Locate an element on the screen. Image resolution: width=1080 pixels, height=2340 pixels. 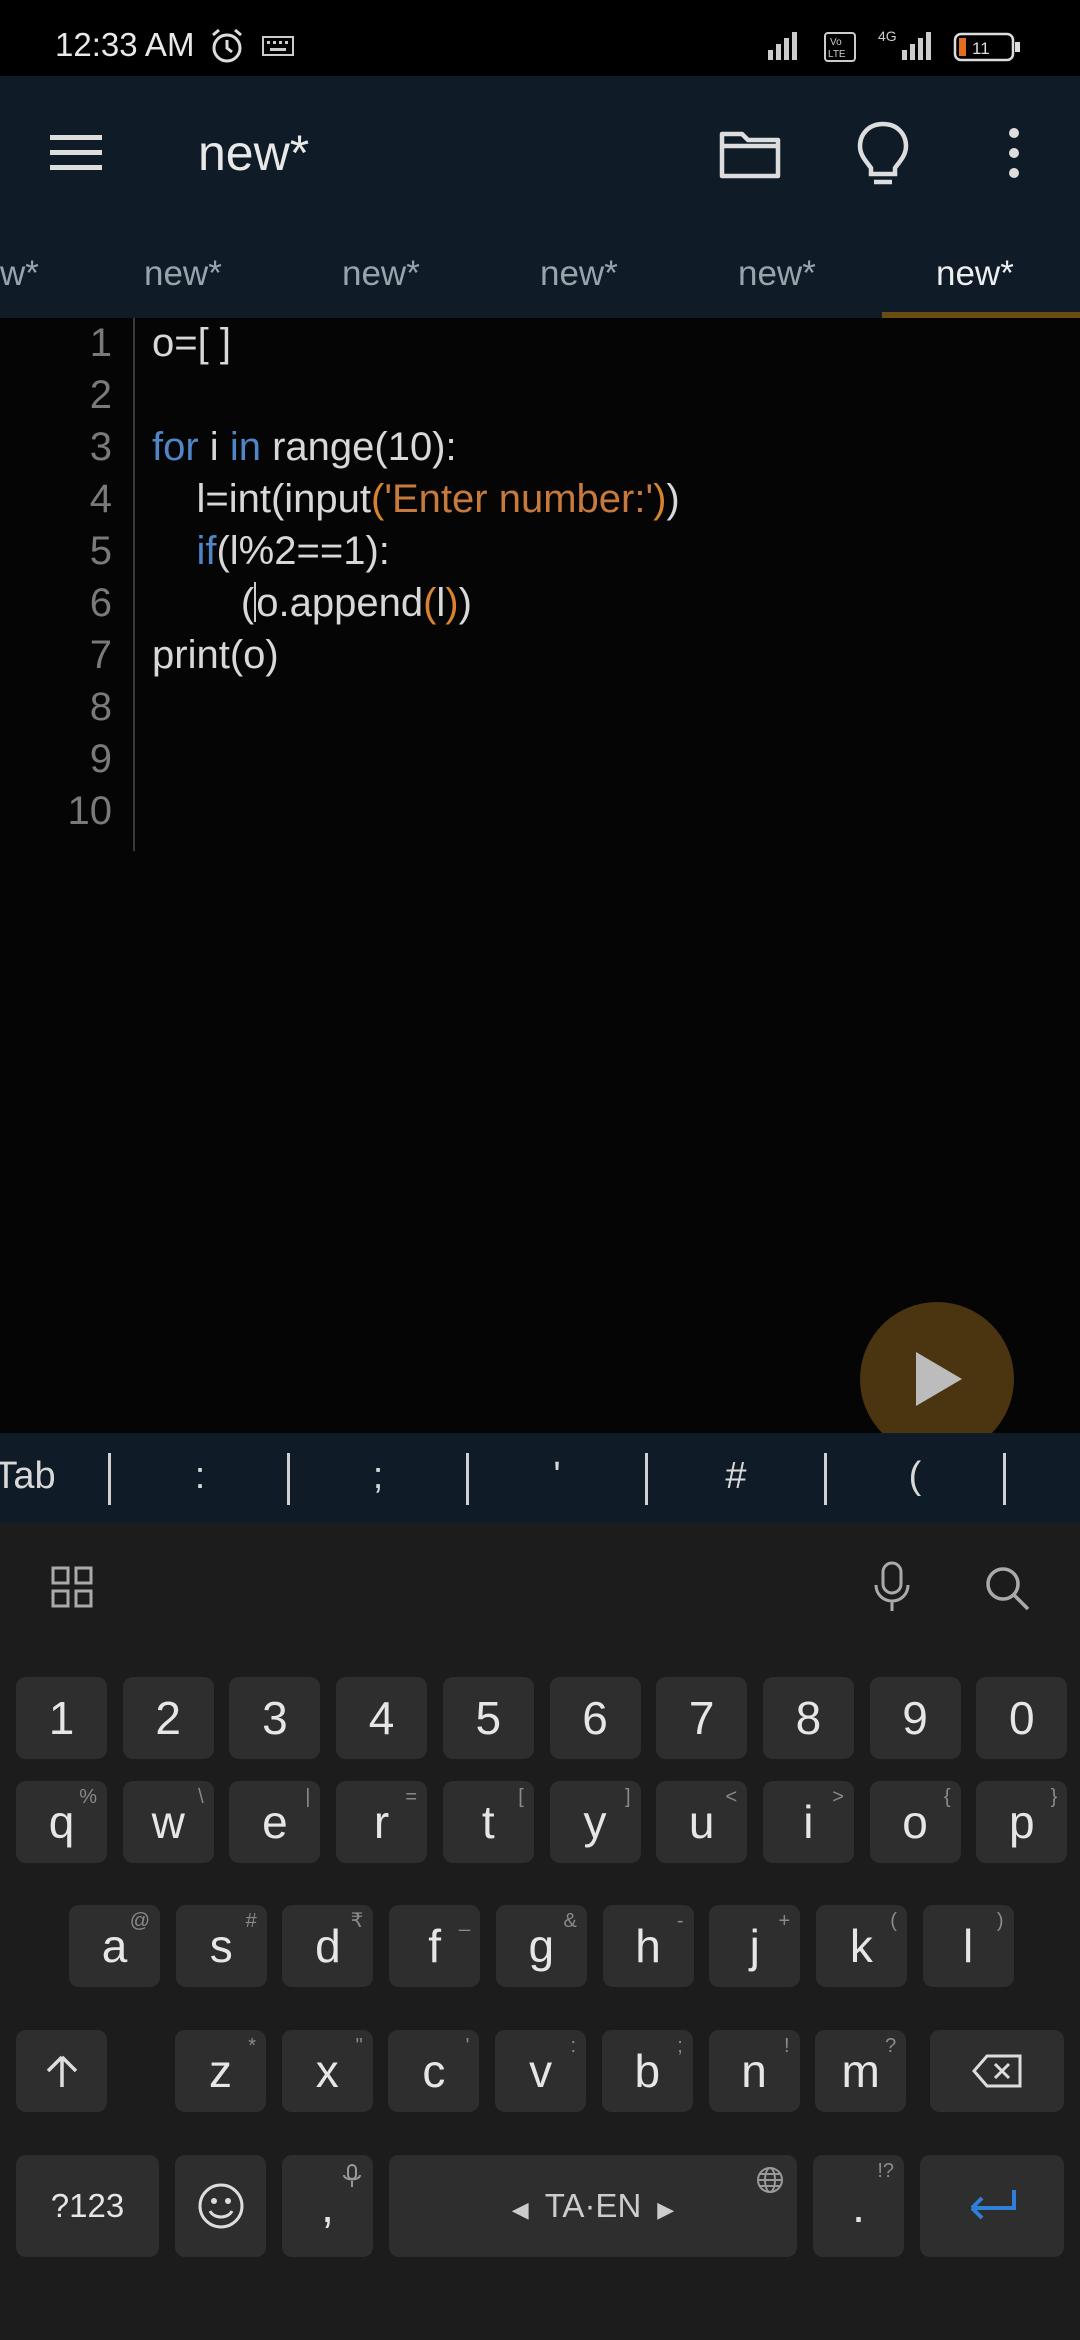
key-0: 0 is located at coordinates (1022, 1718).